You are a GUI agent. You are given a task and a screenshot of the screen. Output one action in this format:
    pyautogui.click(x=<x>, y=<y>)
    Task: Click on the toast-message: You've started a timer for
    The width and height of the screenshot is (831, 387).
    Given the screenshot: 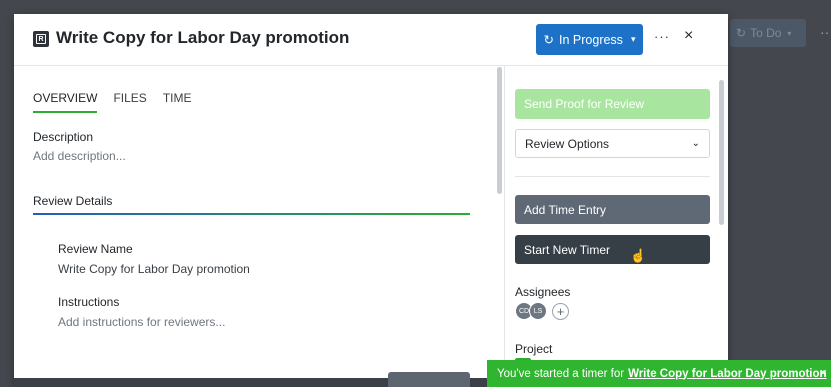 What is the action you would take?
    pyautogui.click(x=561, y=373)
    